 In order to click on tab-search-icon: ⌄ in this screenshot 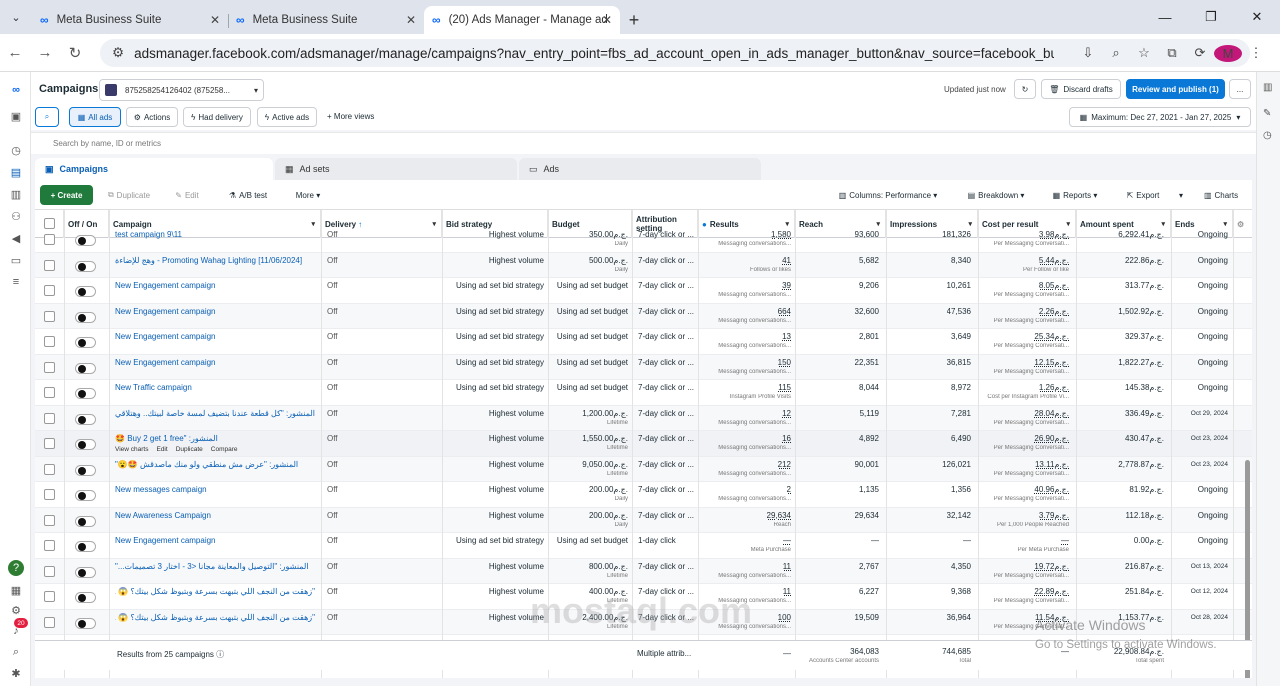, I will do `click(16, 17)`.